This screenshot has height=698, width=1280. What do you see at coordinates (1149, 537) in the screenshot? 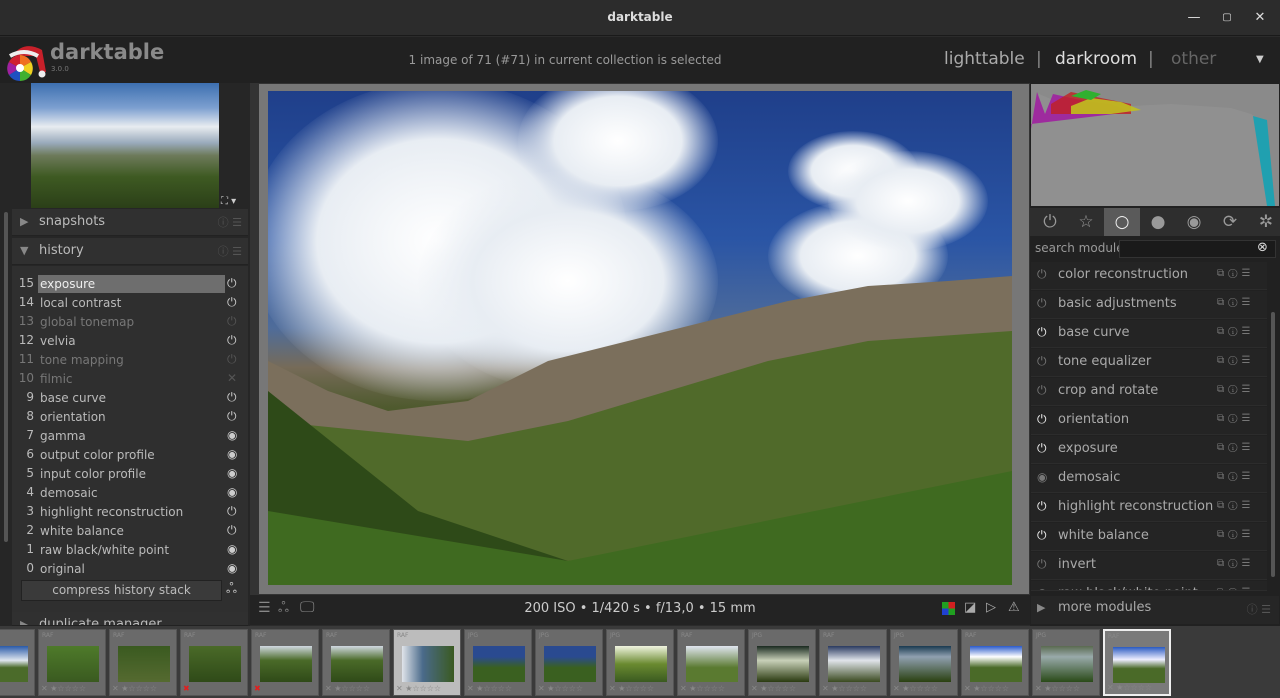
I see `module-item: ⏻ white balance ⧉ⓘ☰` at bounding box center [1149, 537].